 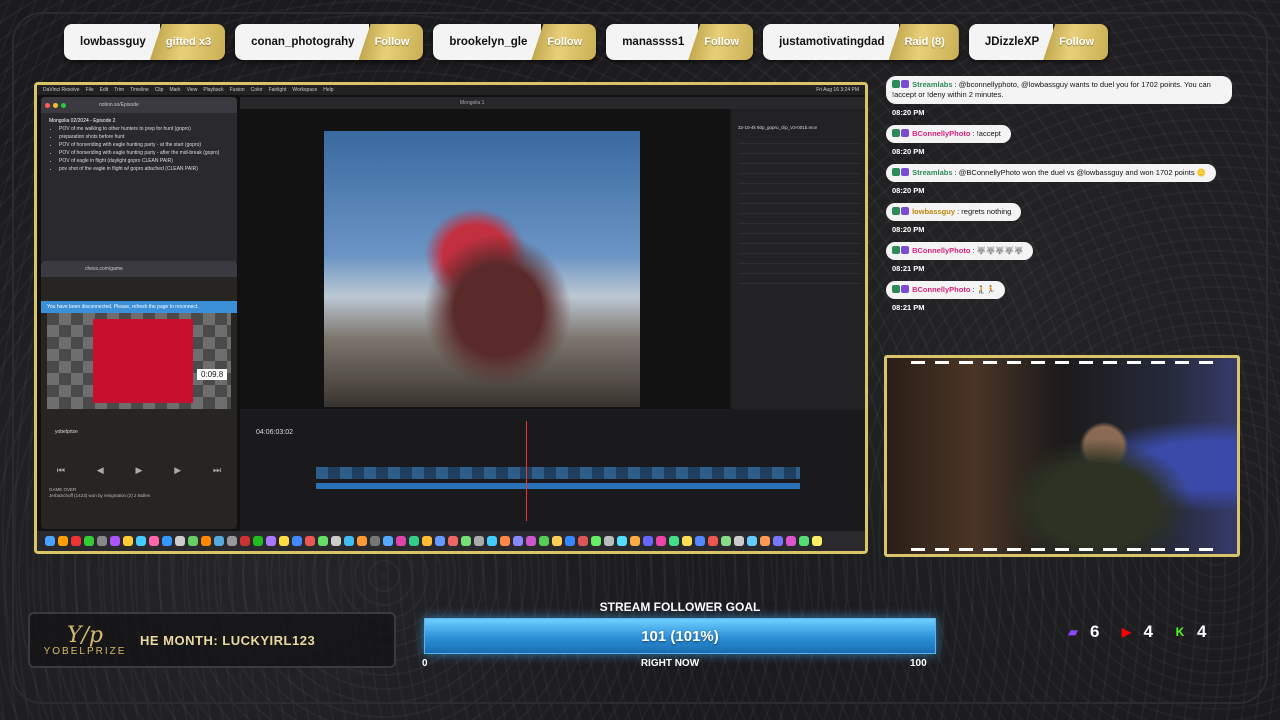 What do you see at coordinates (278, 90) in the screenshot?
I see `menubar-item: Fairlight` at bounding box center [278, 90].